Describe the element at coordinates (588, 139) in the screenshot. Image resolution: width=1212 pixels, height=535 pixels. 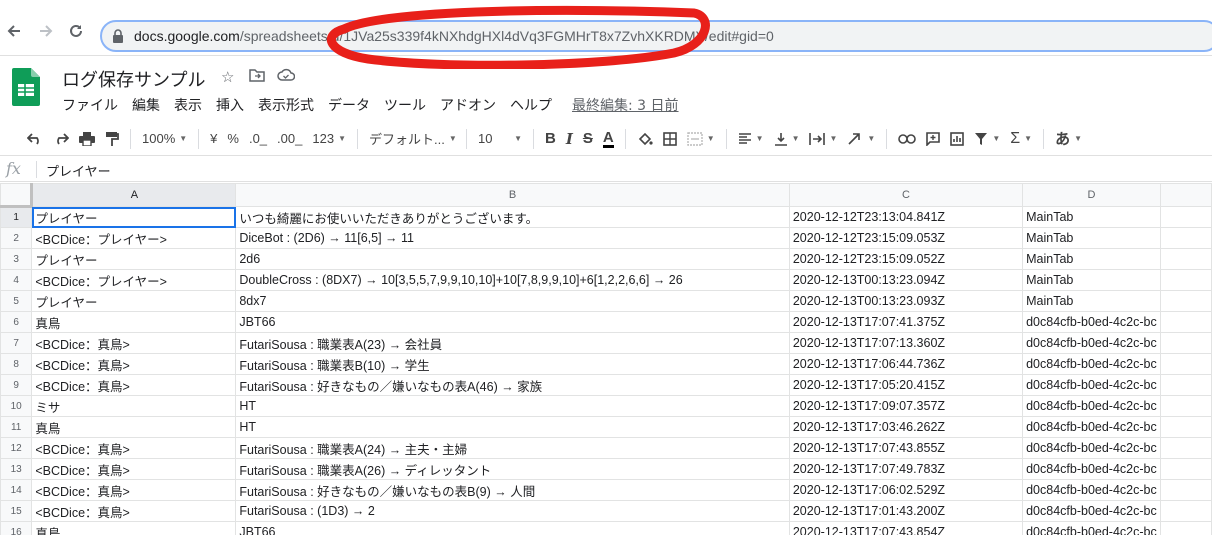
I see `strikethrough-button: S` at that location.